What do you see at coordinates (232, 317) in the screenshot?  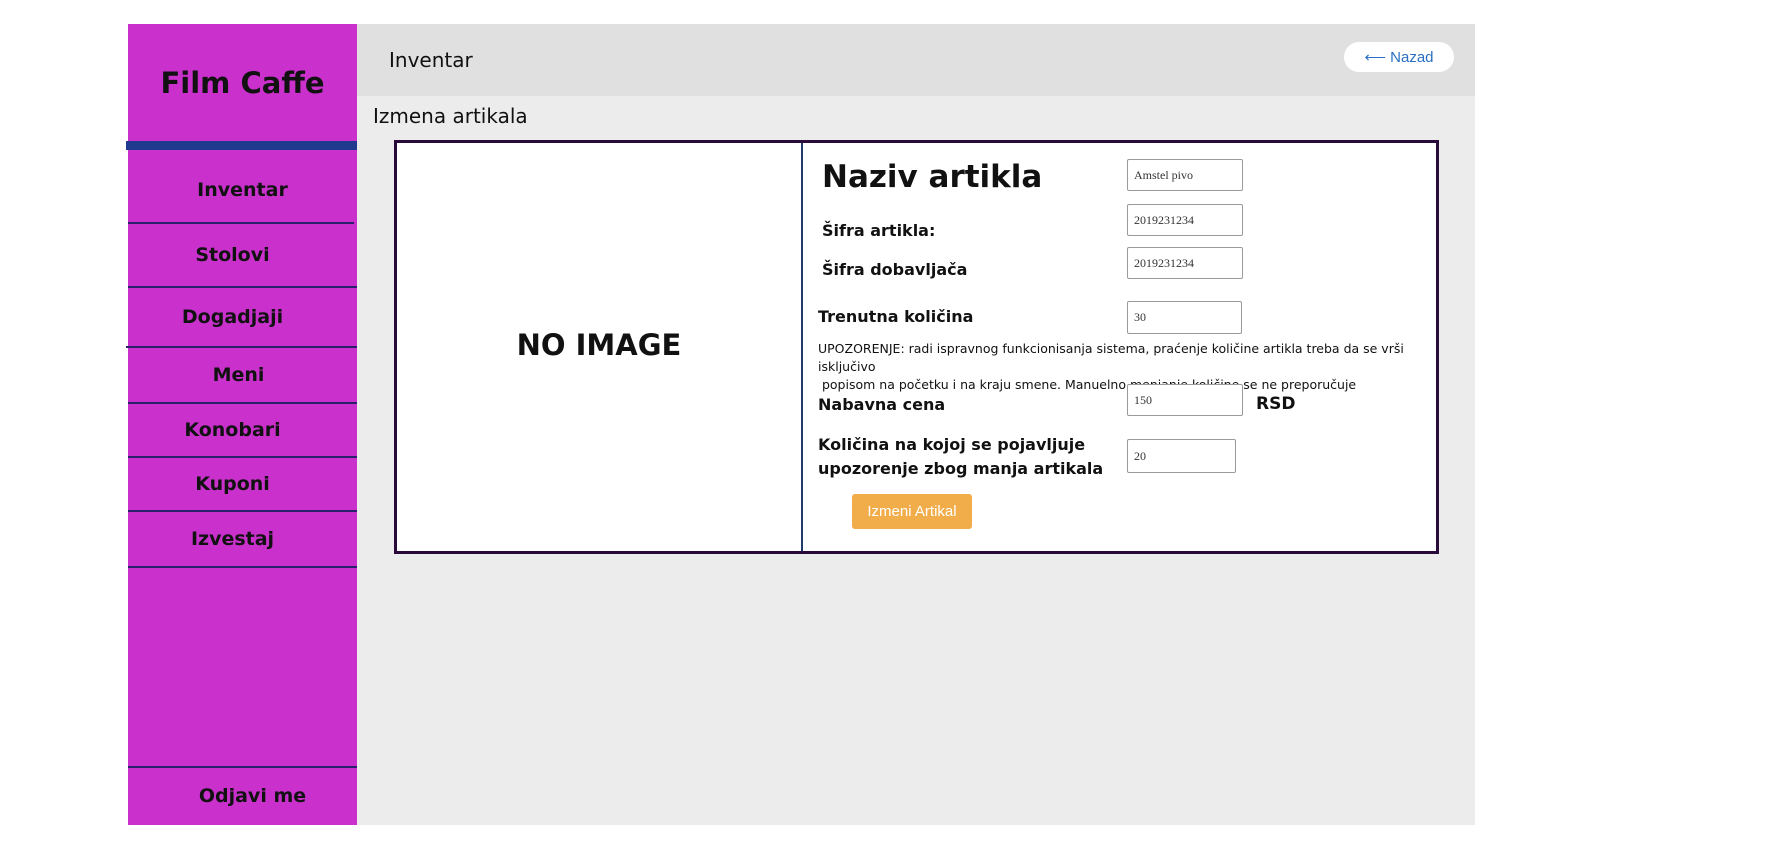 I see `sidebar-item-dogadjaji: Dogadjaji` at bounding box center [232, 317].